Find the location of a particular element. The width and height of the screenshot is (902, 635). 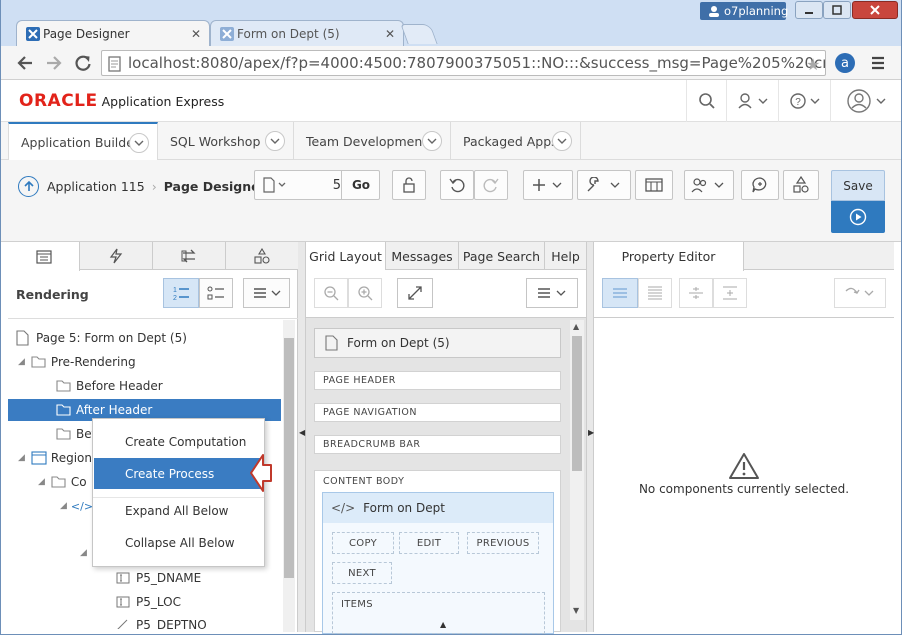

layout-menu-button is located at coordinates (552, 293).